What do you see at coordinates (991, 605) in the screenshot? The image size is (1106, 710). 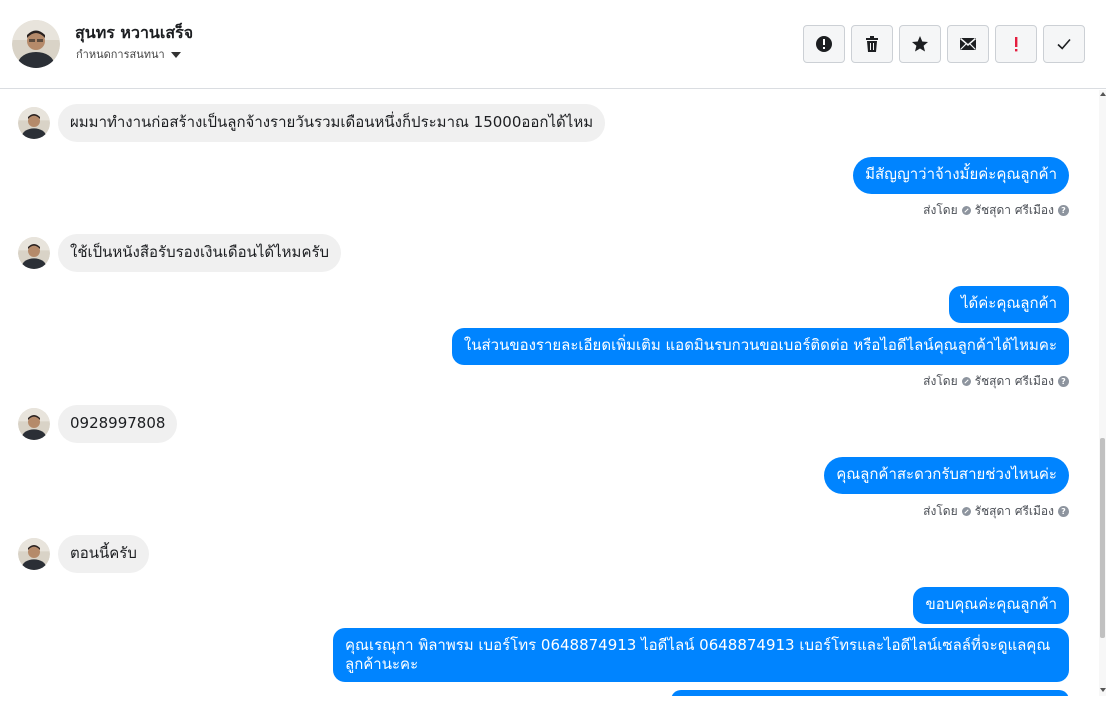 I see `outgoing-message-bubble: ขอบคุณค่ะคุณลูกค้า` at bounding box center [991, 605].